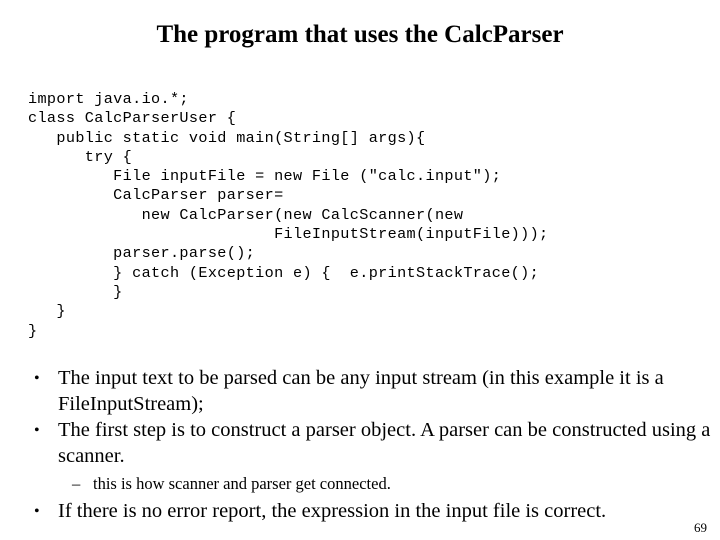 This screenshot has height=540, width=720. I want to click on code-line: class CalcParserUser {, so click(132, 118).